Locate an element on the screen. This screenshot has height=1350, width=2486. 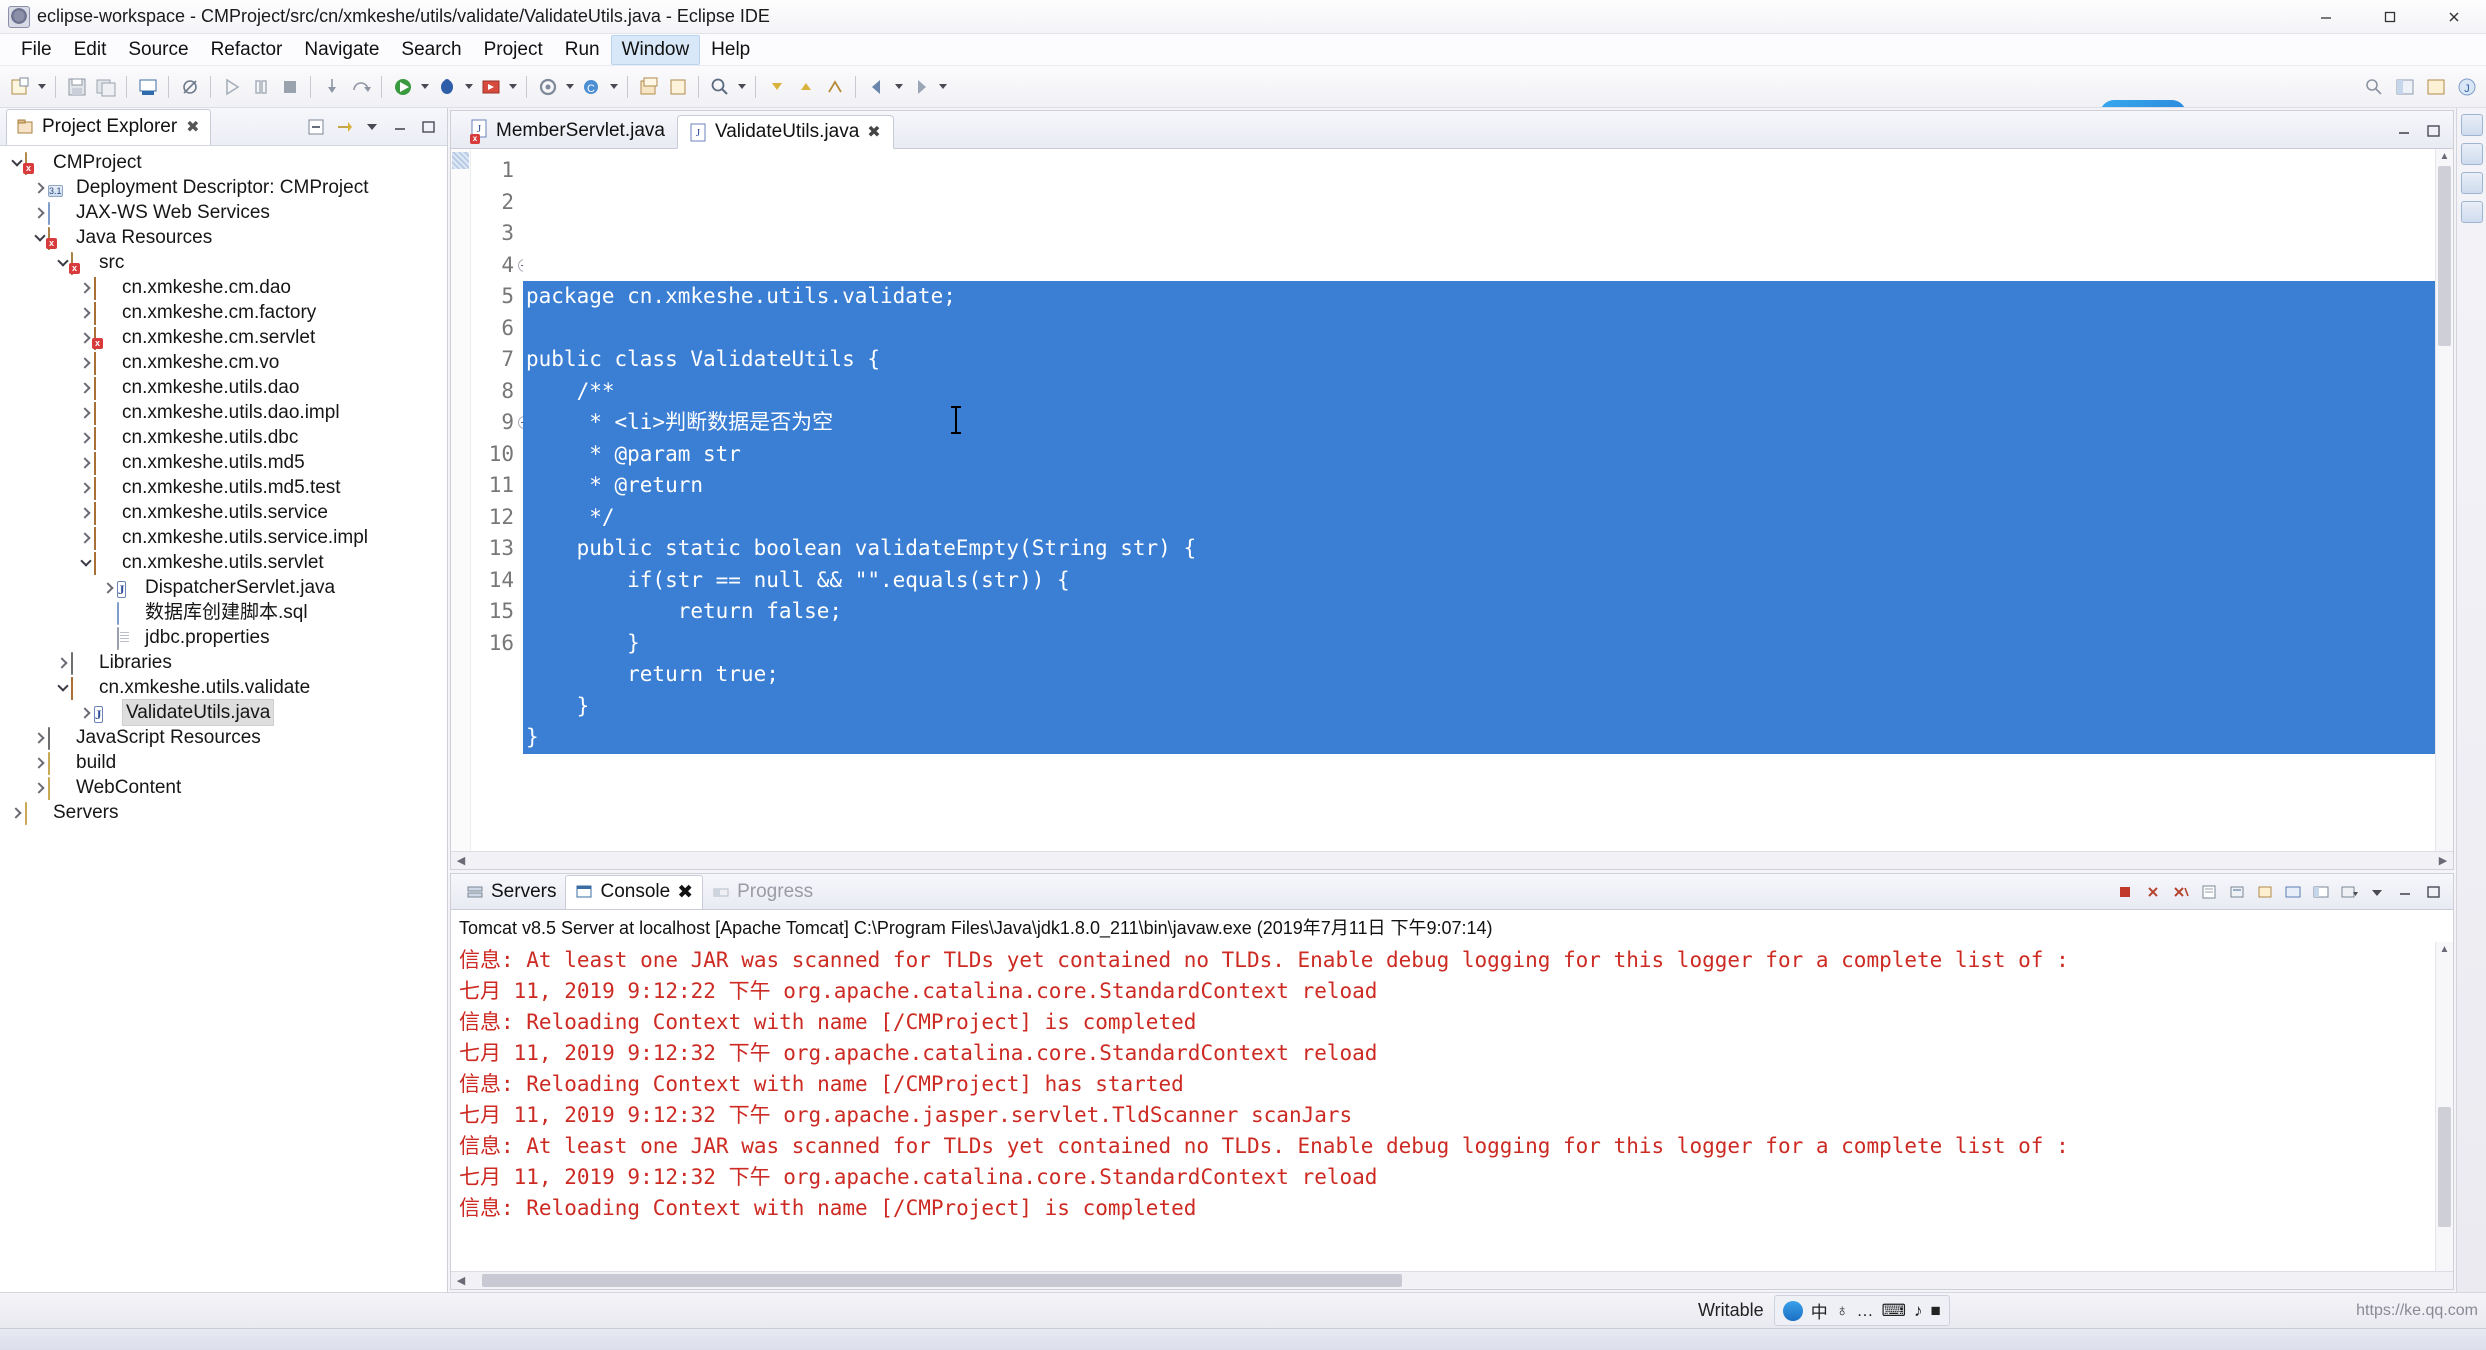
new-class-dropdown-icon is located at coordinates (613, 86).